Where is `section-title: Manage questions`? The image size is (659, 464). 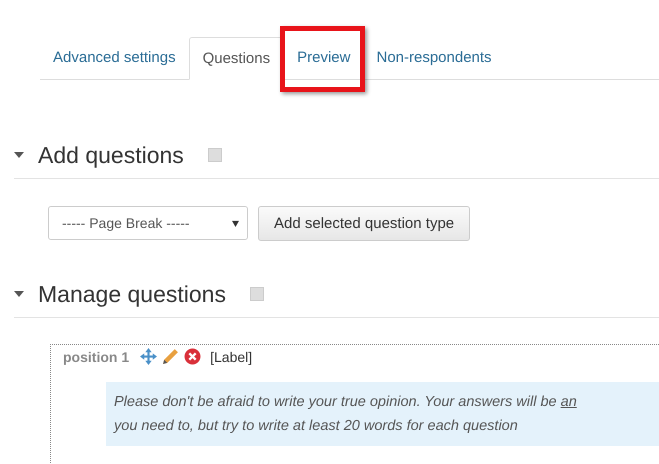
section-title: Manage questions is located at coordinates (132, 294).